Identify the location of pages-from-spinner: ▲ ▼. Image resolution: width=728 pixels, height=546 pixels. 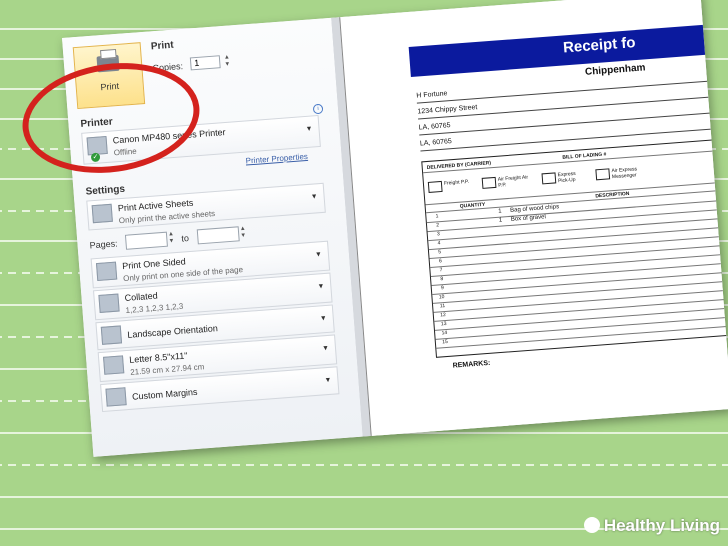
(171, 238).